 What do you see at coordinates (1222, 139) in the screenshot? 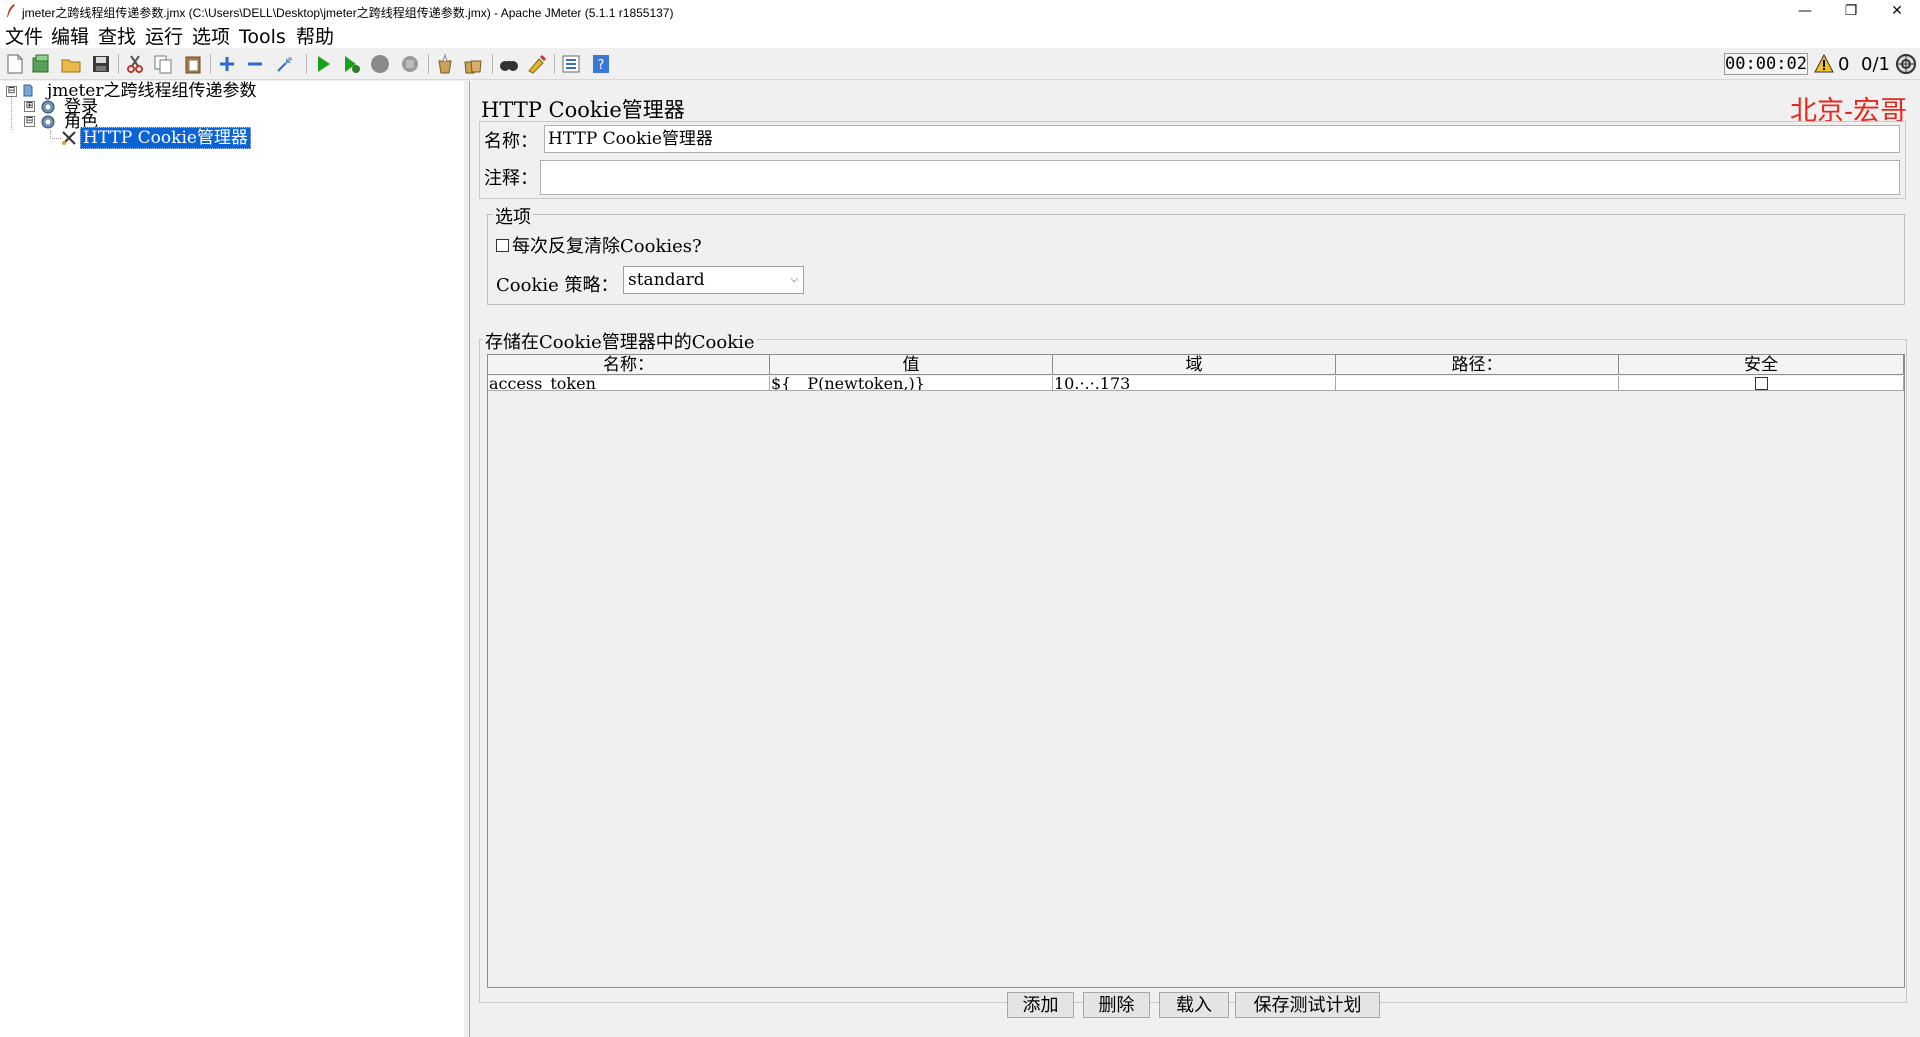
I see `name-field: HTTP Cookie管理器` at bounding box center [1222, 139].